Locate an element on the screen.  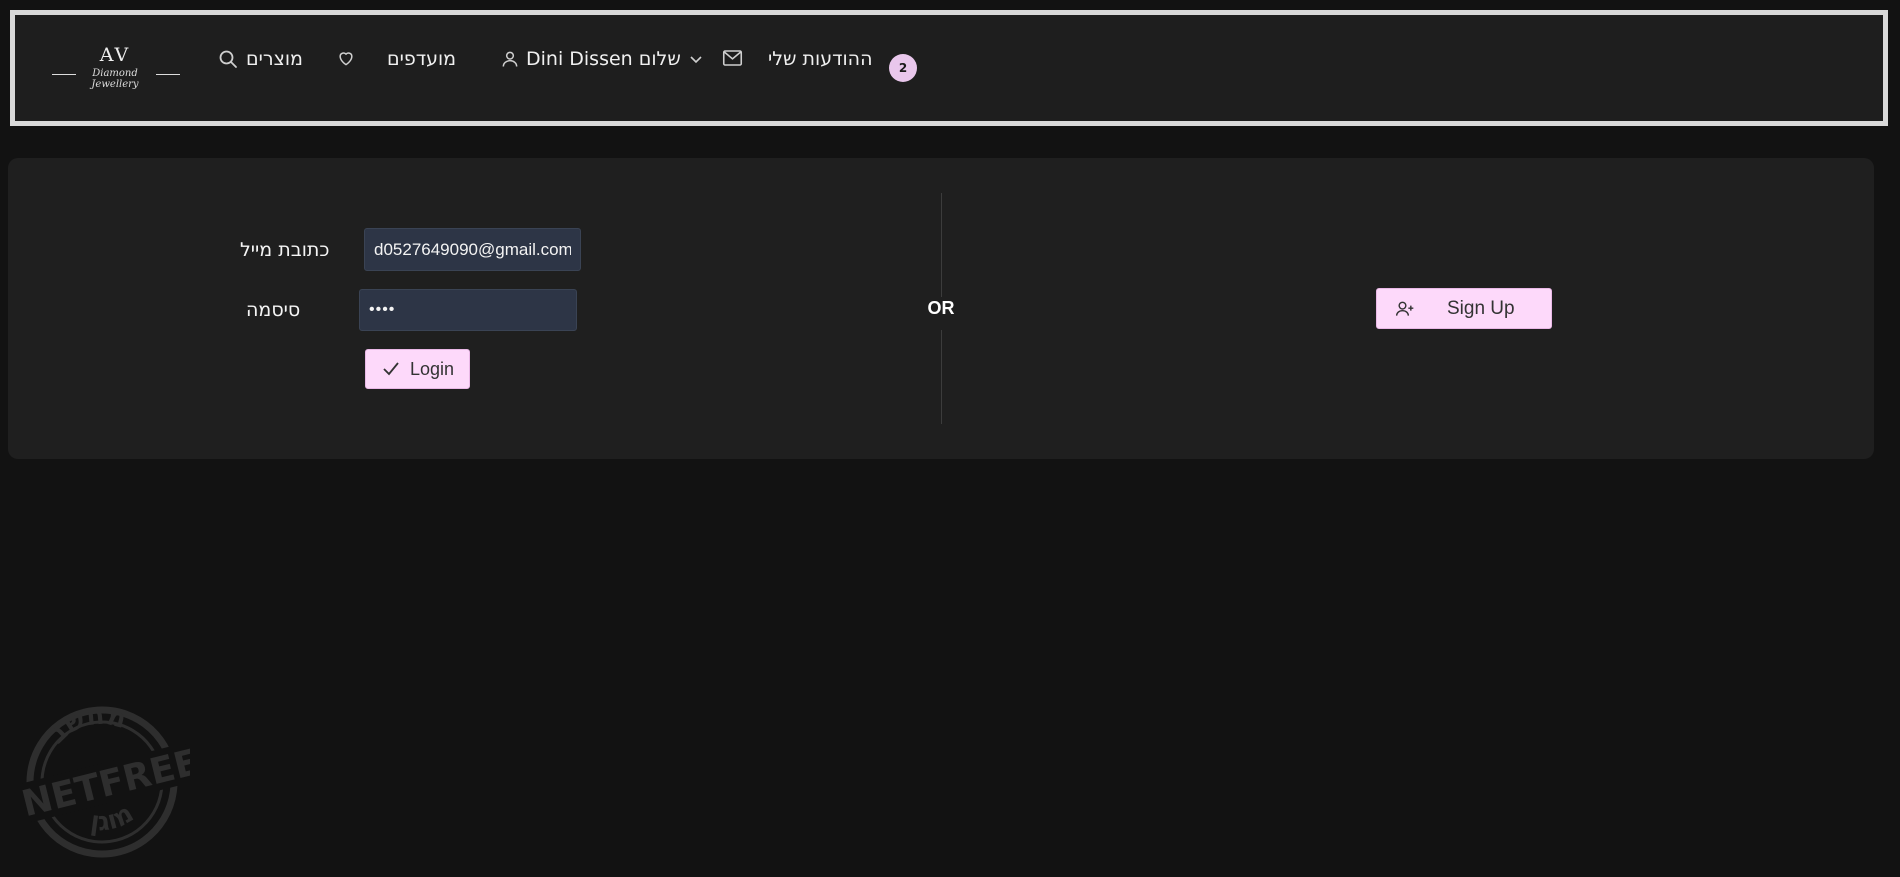
sign-up-button-label: Sign Up is located at coordinates (1481, 308).